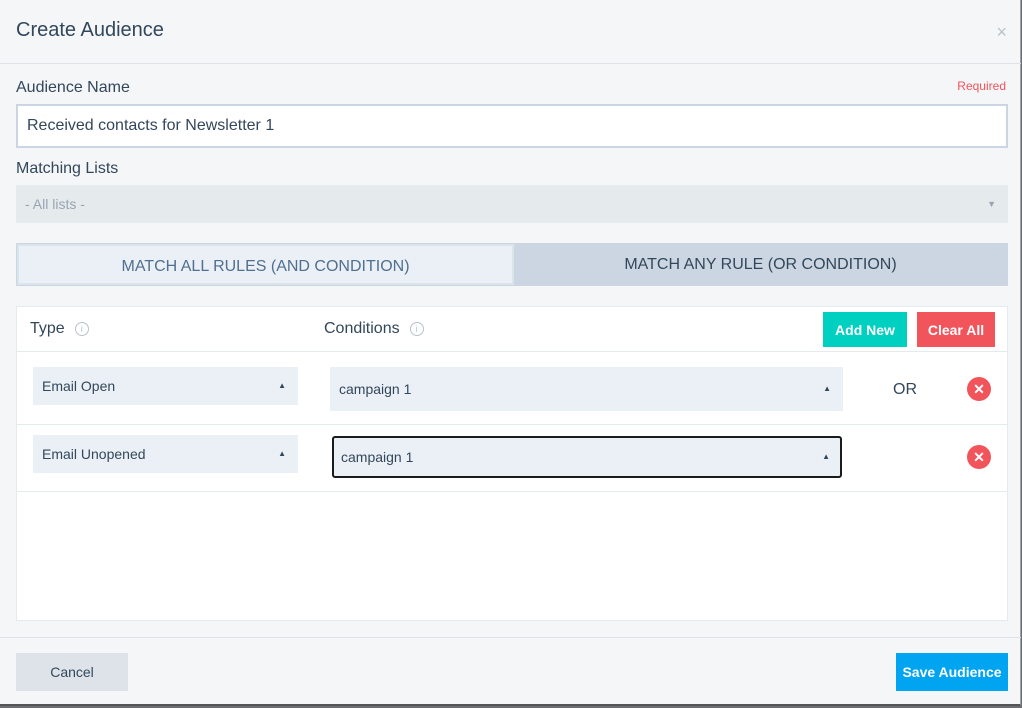  I want to click on match-any-rule-button: MATCH ANY RULE (OR CONDITION), so click(760, 264).